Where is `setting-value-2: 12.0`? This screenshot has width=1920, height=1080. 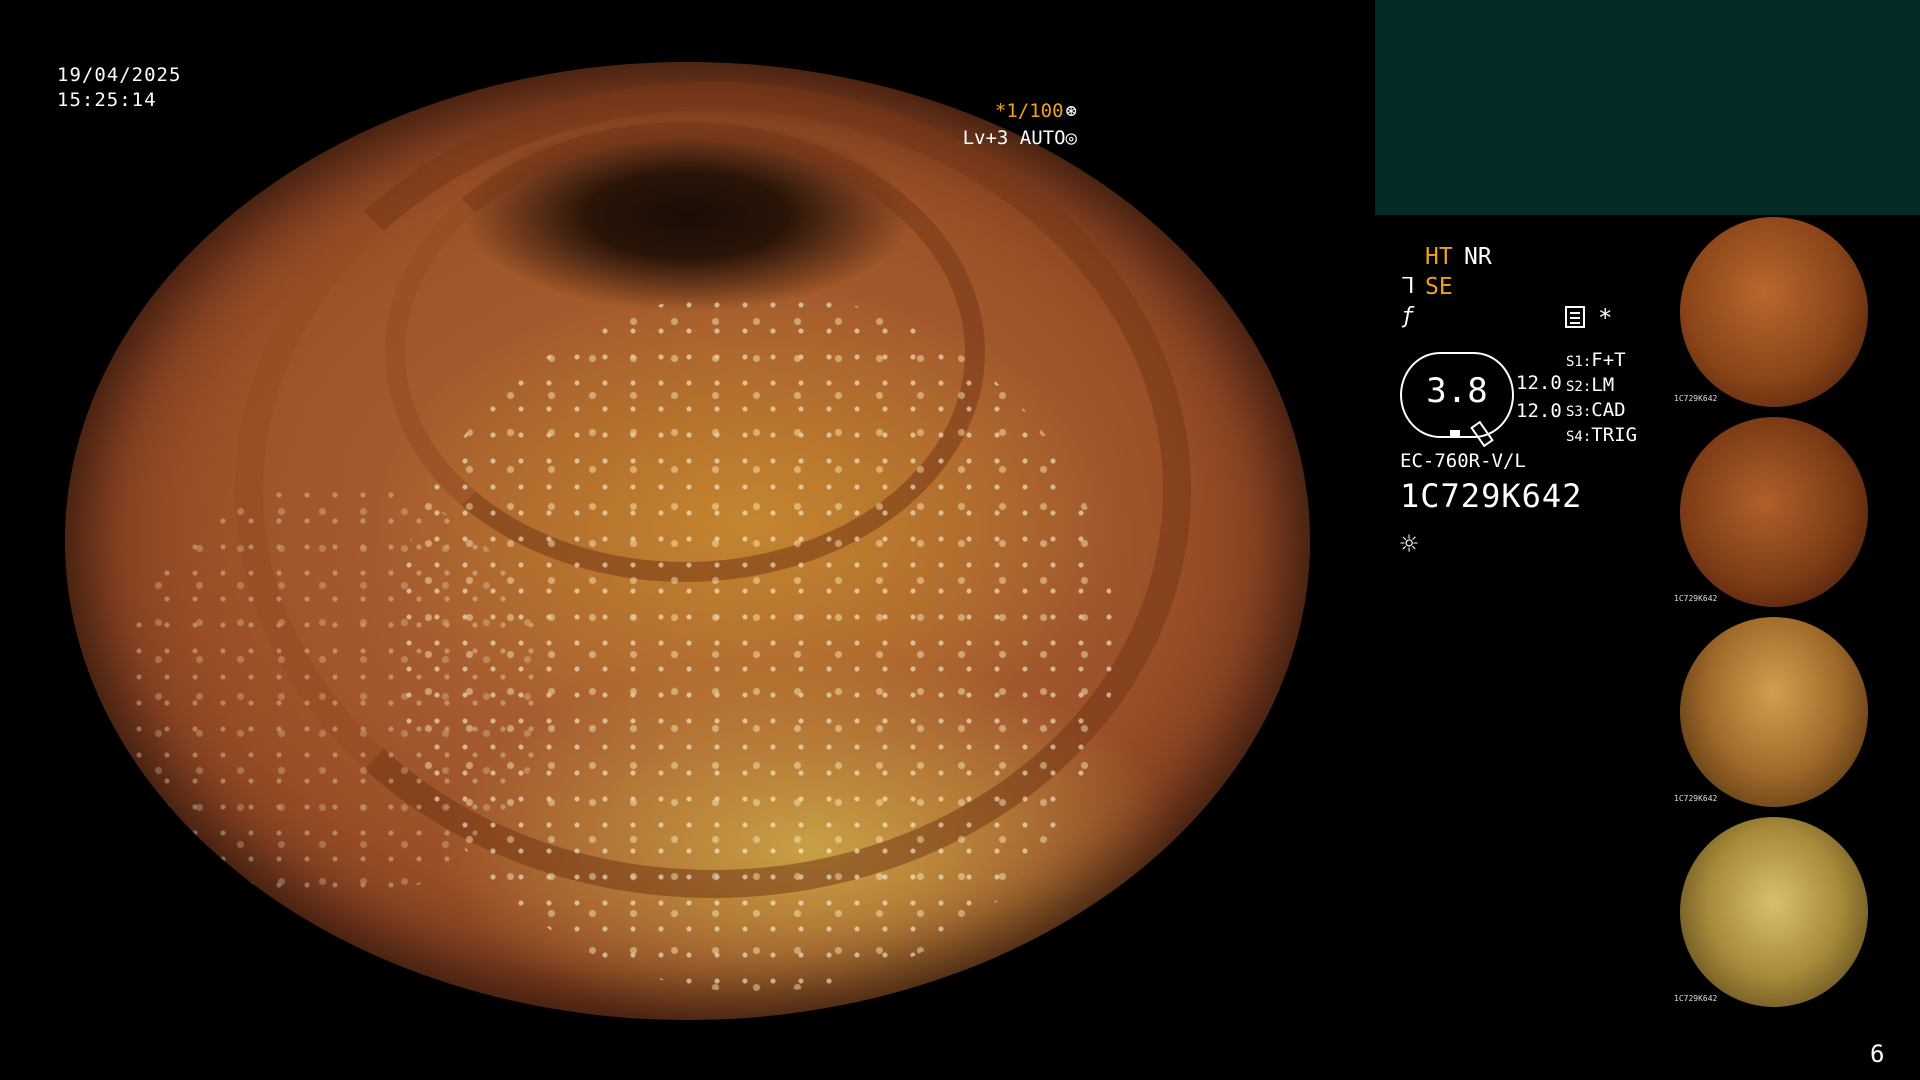
setting-value-2: 12.0 is located at coordinates (1539, 411).